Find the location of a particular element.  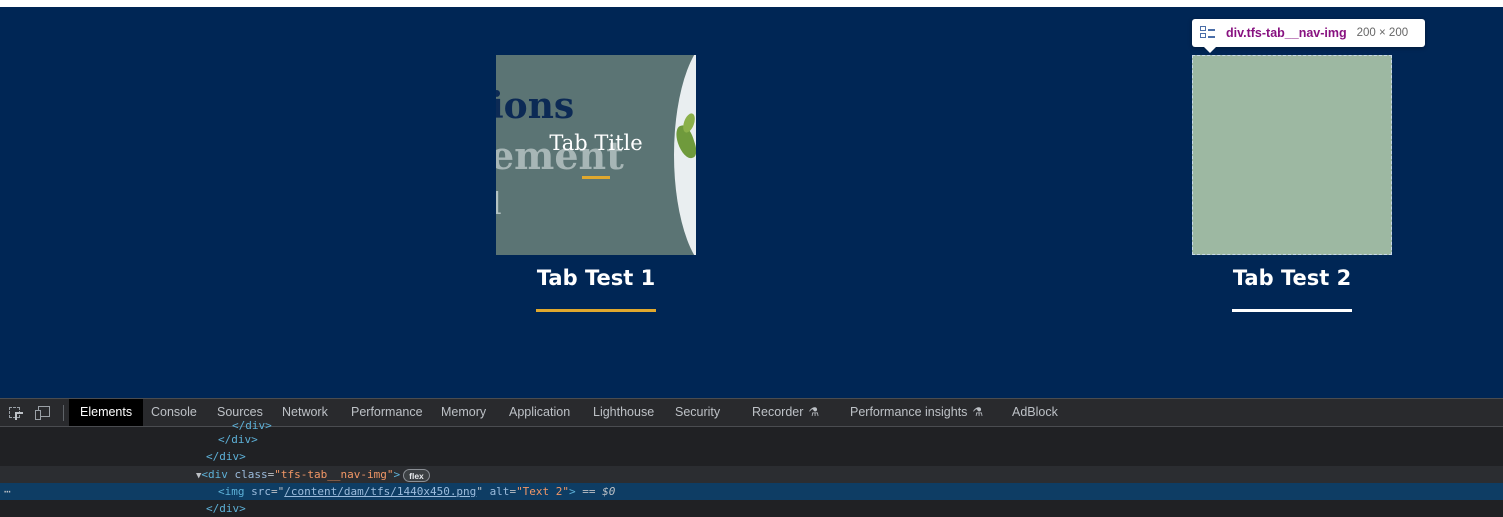

attr-name: alt is located at coordinates (499, 491).